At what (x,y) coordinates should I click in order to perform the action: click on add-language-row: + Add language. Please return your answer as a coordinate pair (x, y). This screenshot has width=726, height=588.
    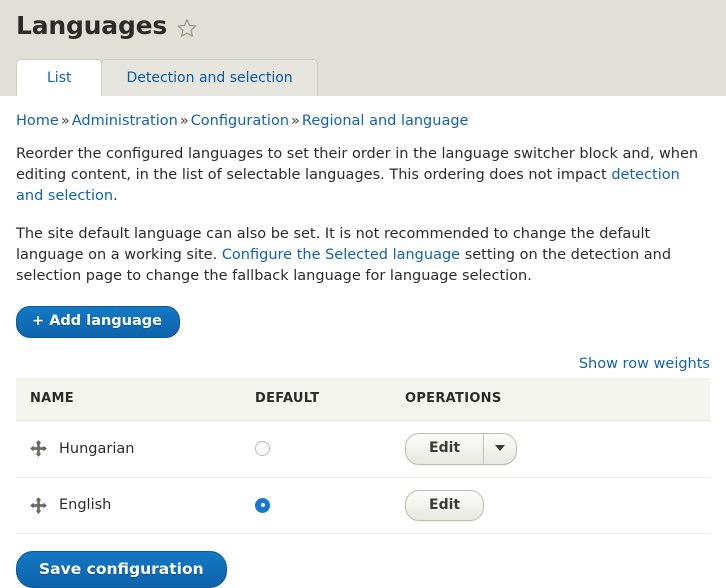
    Looking at the image, I should click on (363, 322).